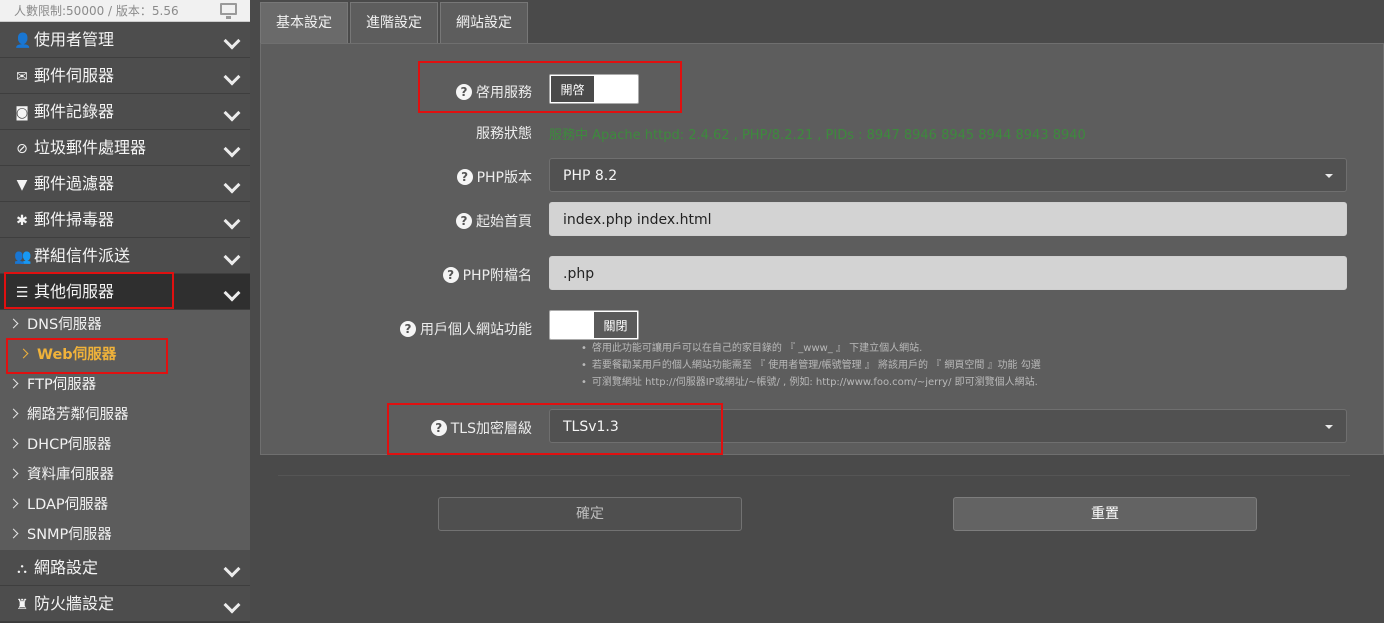 Image resolution: width=1384 pixels, height=623 pixels. I want to click on sitemap-icon: ⛬, so click(22, 569).